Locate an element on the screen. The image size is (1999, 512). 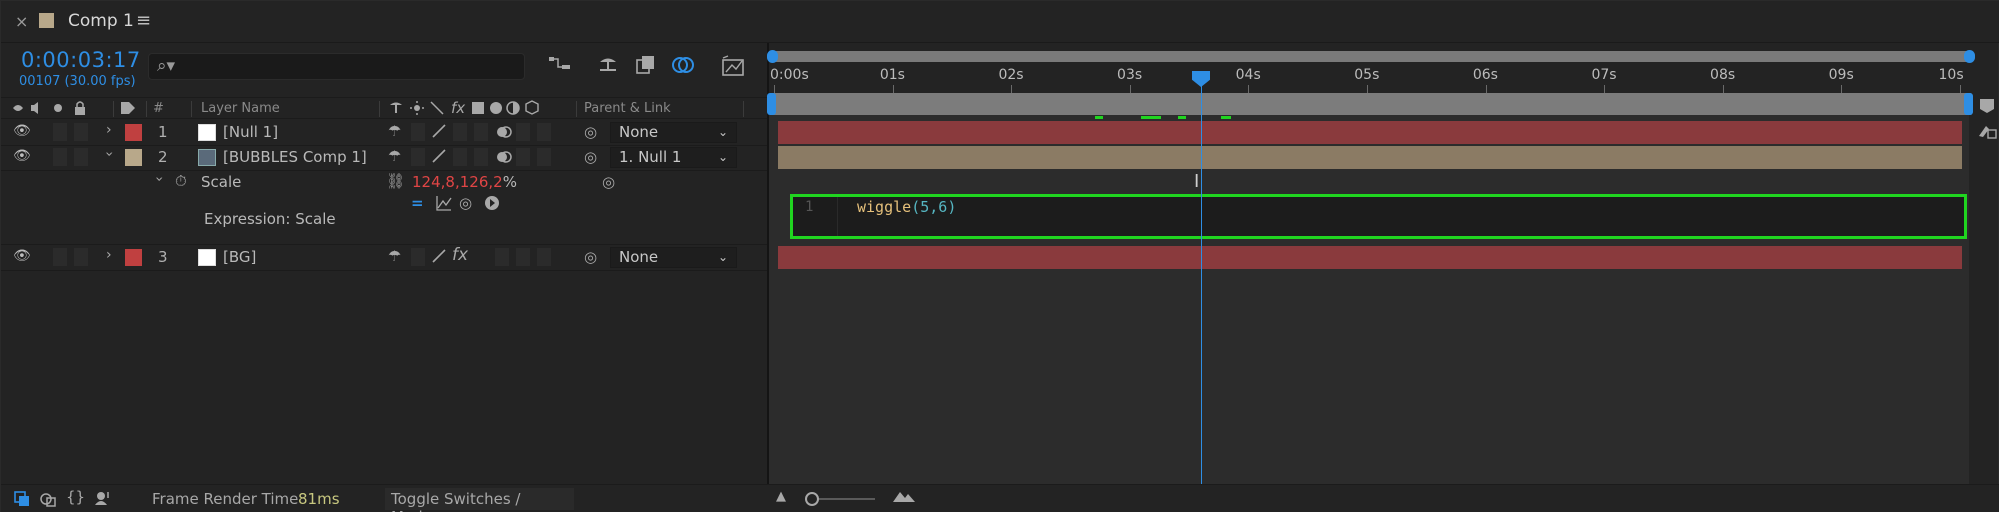
constrain-proportions-icon: ⛓ is located at coordinates (395, 181).